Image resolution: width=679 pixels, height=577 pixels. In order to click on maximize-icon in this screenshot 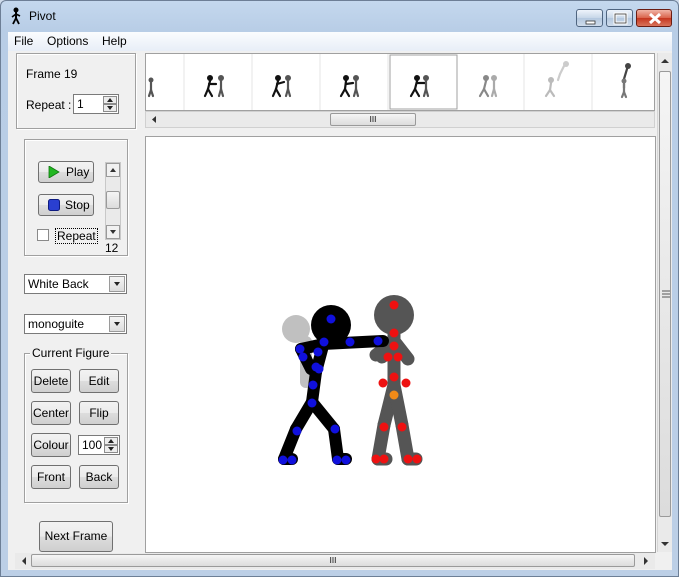, I will do `click(620, 18)`.